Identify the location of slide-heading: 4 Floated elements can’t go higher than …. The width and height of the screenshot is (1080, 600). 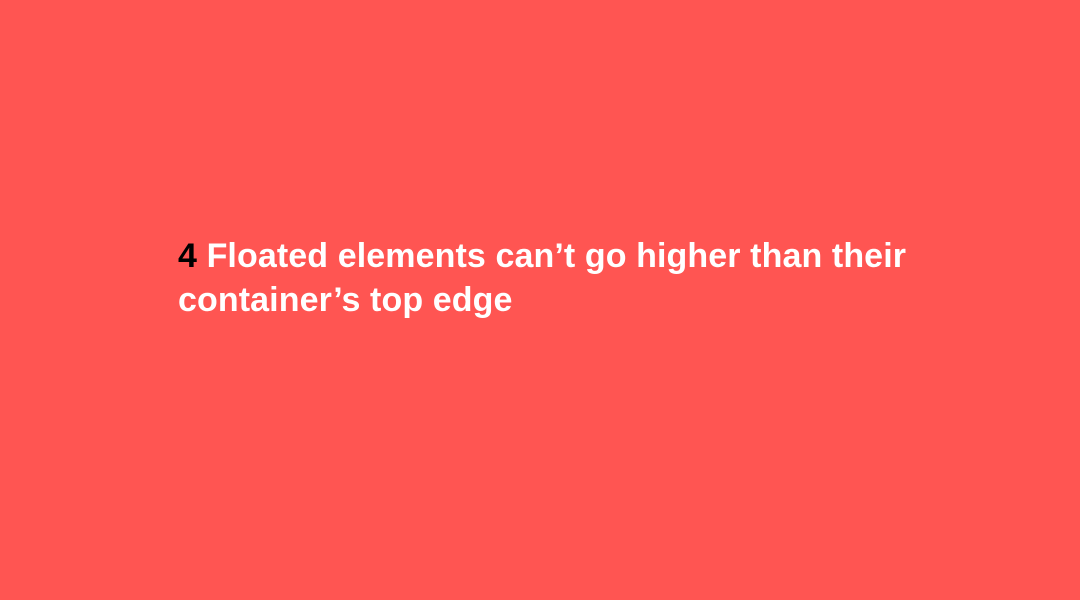
(548, 278).